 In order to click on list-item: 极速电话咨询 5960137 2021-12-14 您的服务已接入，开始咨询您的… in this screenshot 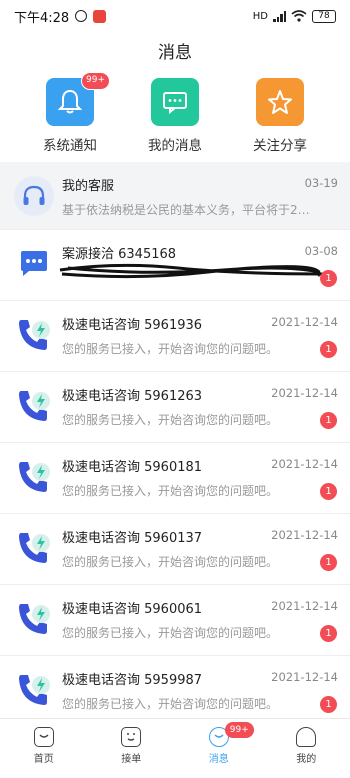, I will do `click(175, 549)`.